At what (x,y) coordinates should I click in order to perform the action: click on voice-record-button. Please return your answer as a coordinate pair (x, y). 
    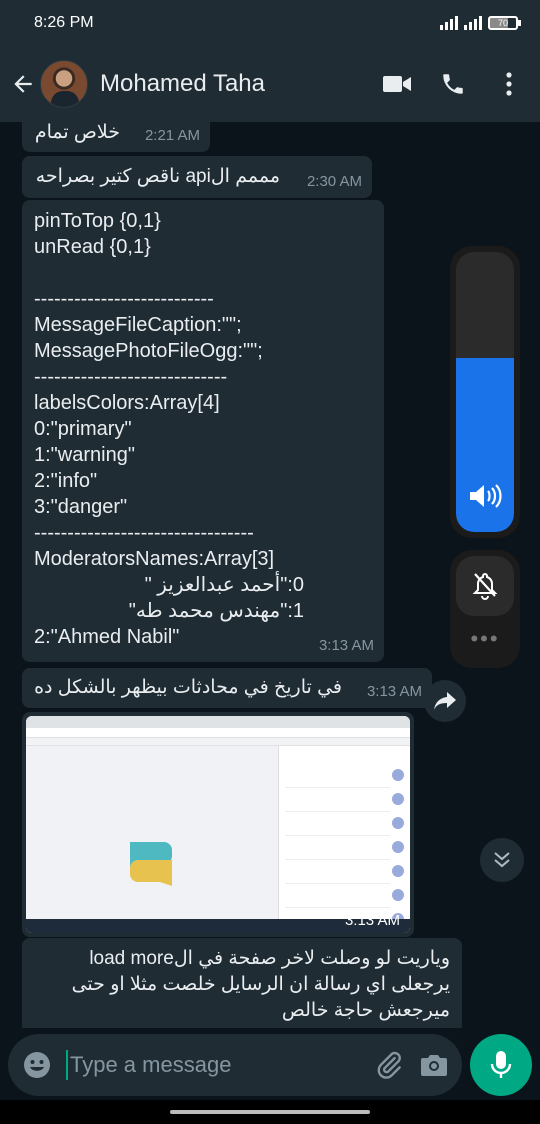
    Looking at the image, I should click on (501, 1065).